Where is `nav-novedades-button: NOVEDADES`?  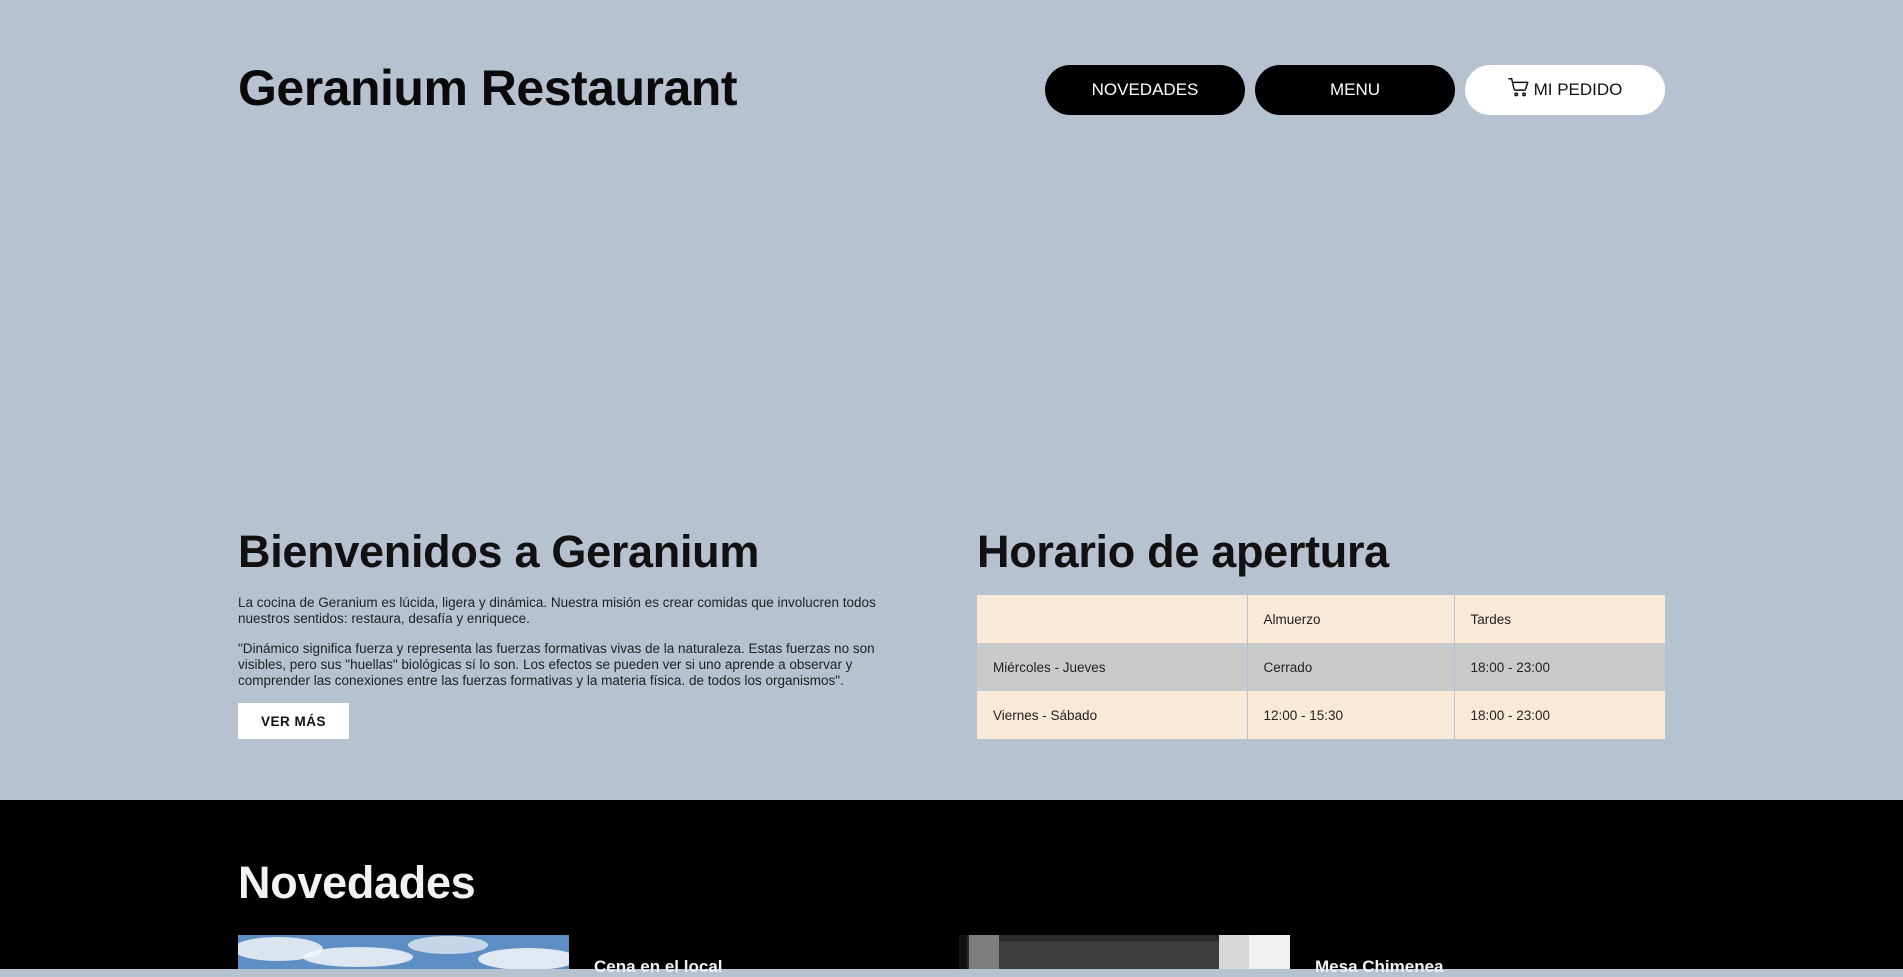
nav-novedades-button: NOVEDADES is located at coordinates (1145, 90).